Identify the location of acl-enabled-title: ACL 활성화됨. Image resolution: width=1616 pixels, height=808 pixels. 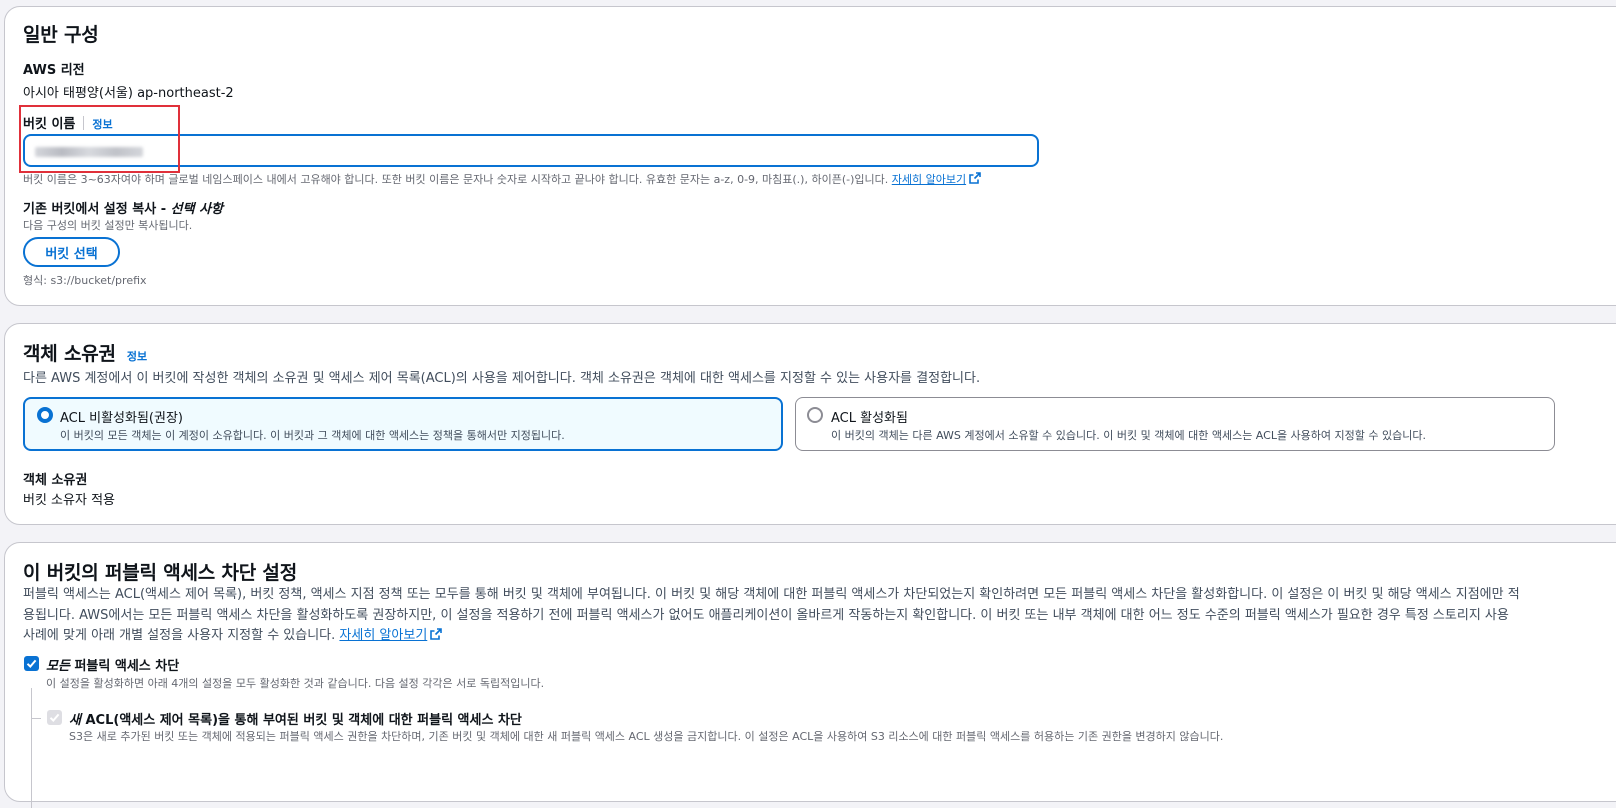
(869, 418).